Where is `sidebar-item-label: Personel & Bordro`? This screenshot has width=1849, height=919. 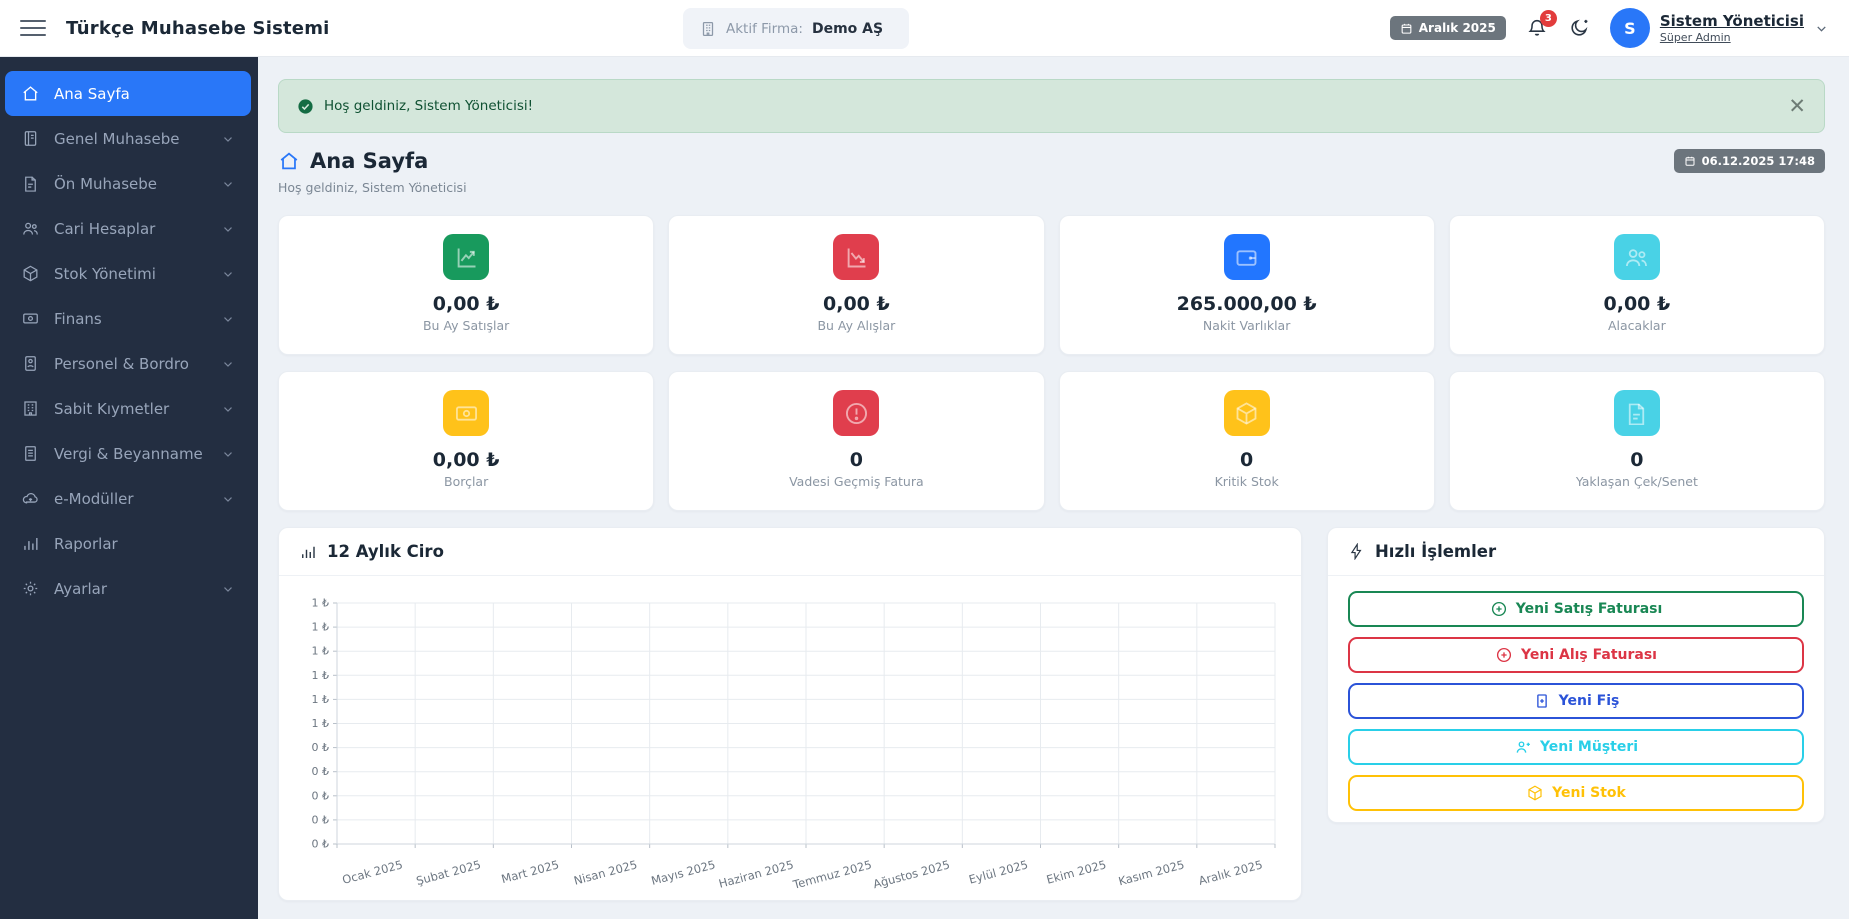 sidebar-item-label: Personel & Bordro is located at coordinates (121, 363).